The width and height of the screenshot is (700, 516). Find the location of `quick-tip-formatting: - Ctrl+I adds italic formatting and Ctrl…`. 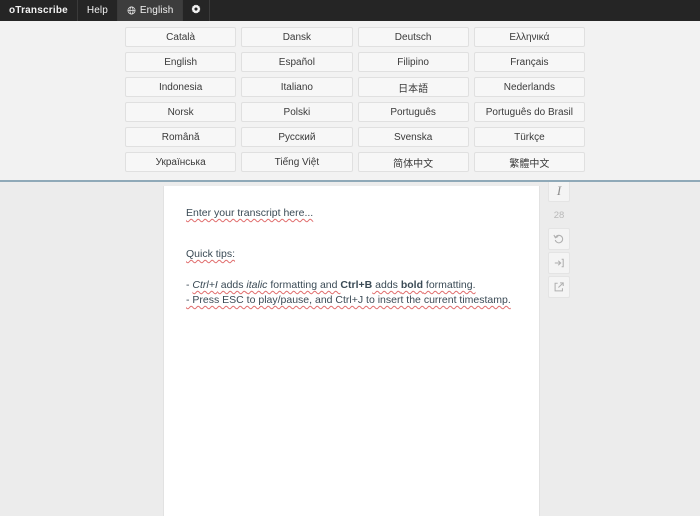

quick-tip-formatting: - Ctrl+I adds italic formatting and Ctrl… is located at coordinates (351, 285).